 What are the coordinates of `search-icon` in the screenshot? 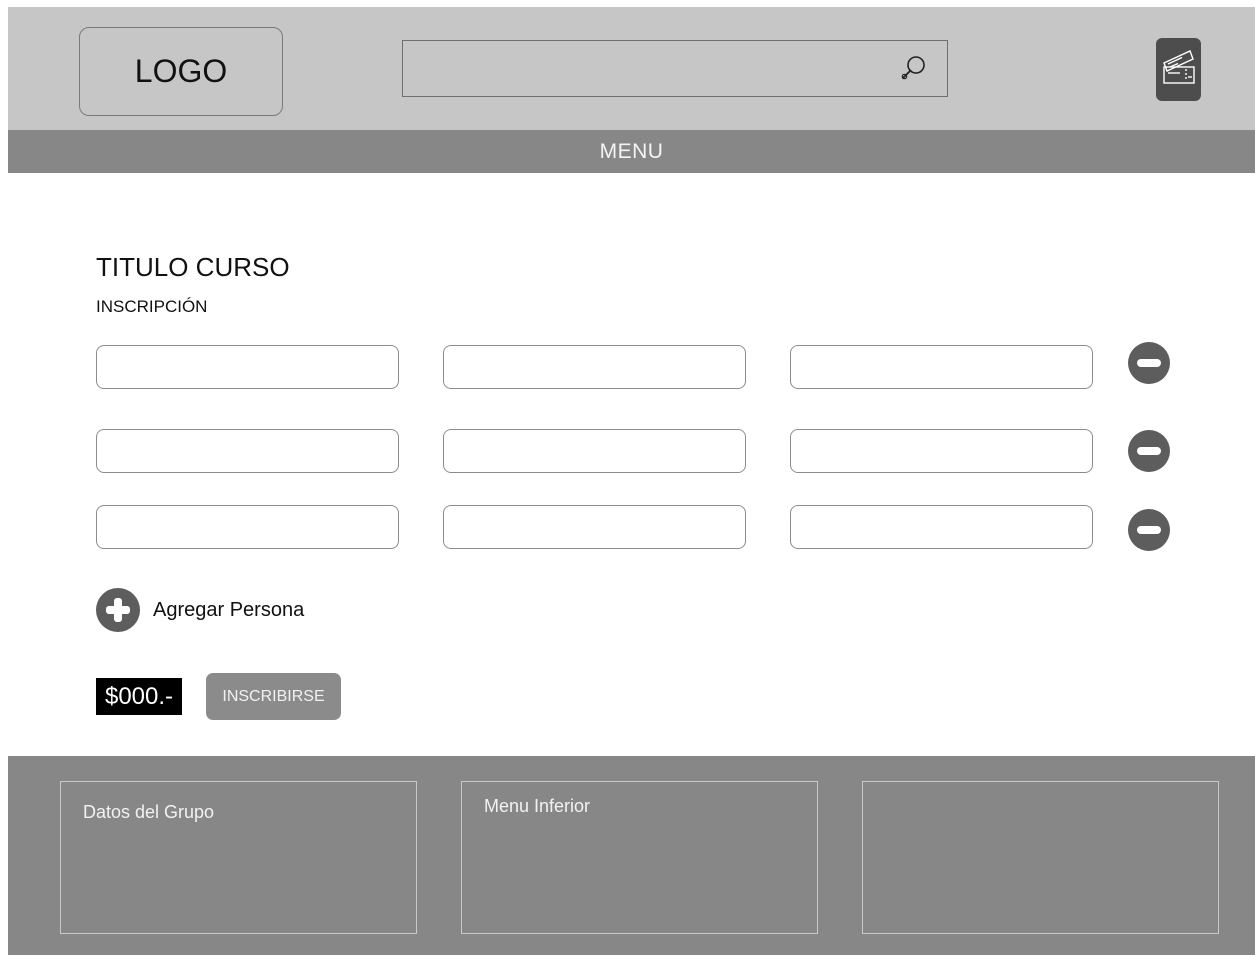 It's located at (913, 69).